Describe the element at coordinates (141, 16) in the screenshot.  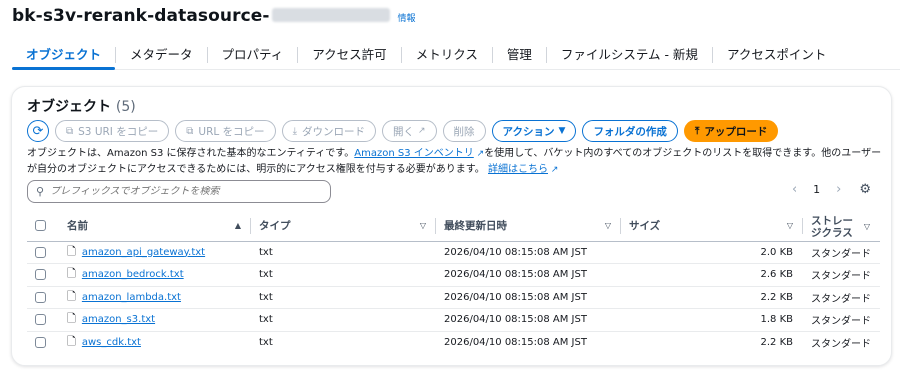
I see `bucket-name: bk-s3v-rerank-datasource-` at that location.